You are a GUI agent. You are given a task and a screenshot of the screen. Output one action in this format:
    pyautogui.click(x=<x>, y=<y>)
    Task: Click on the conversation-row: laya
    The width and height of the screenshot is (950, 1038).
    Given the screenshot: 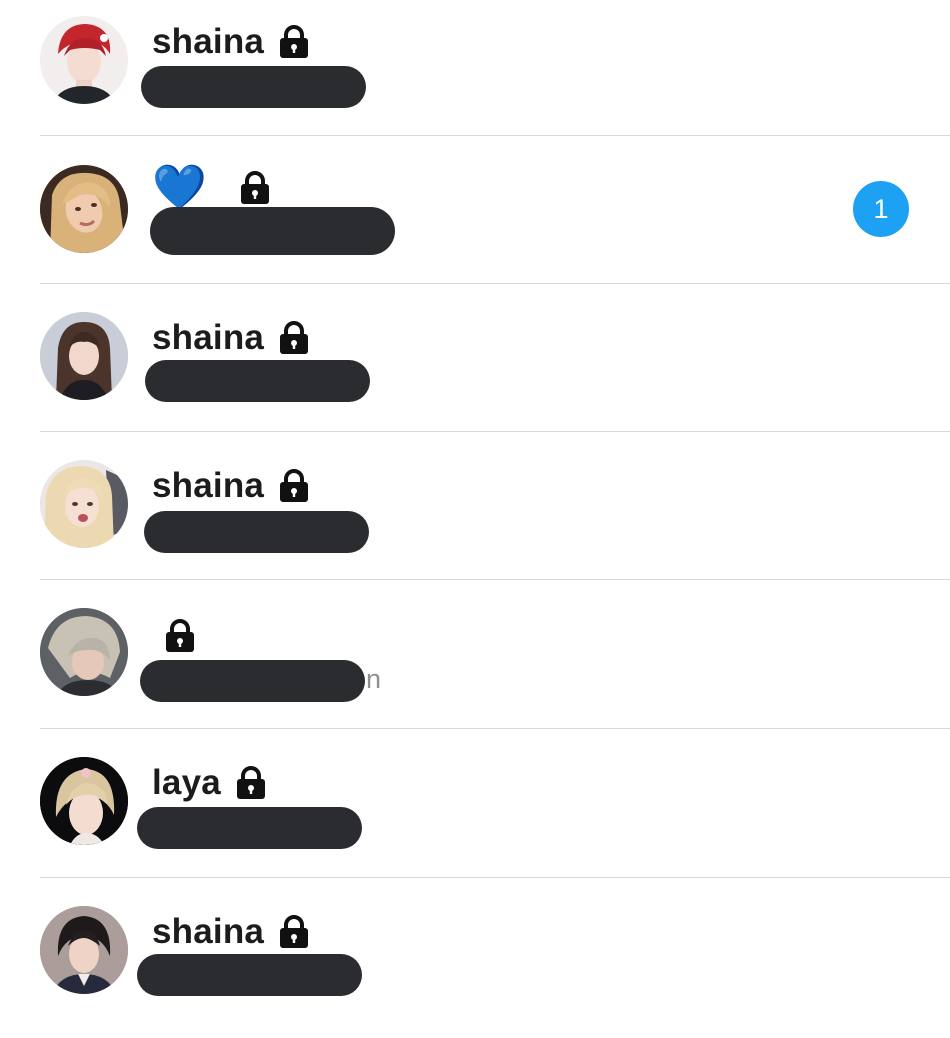 What is the action you would take?
    pyautogui.click(x=475, y=815)
    